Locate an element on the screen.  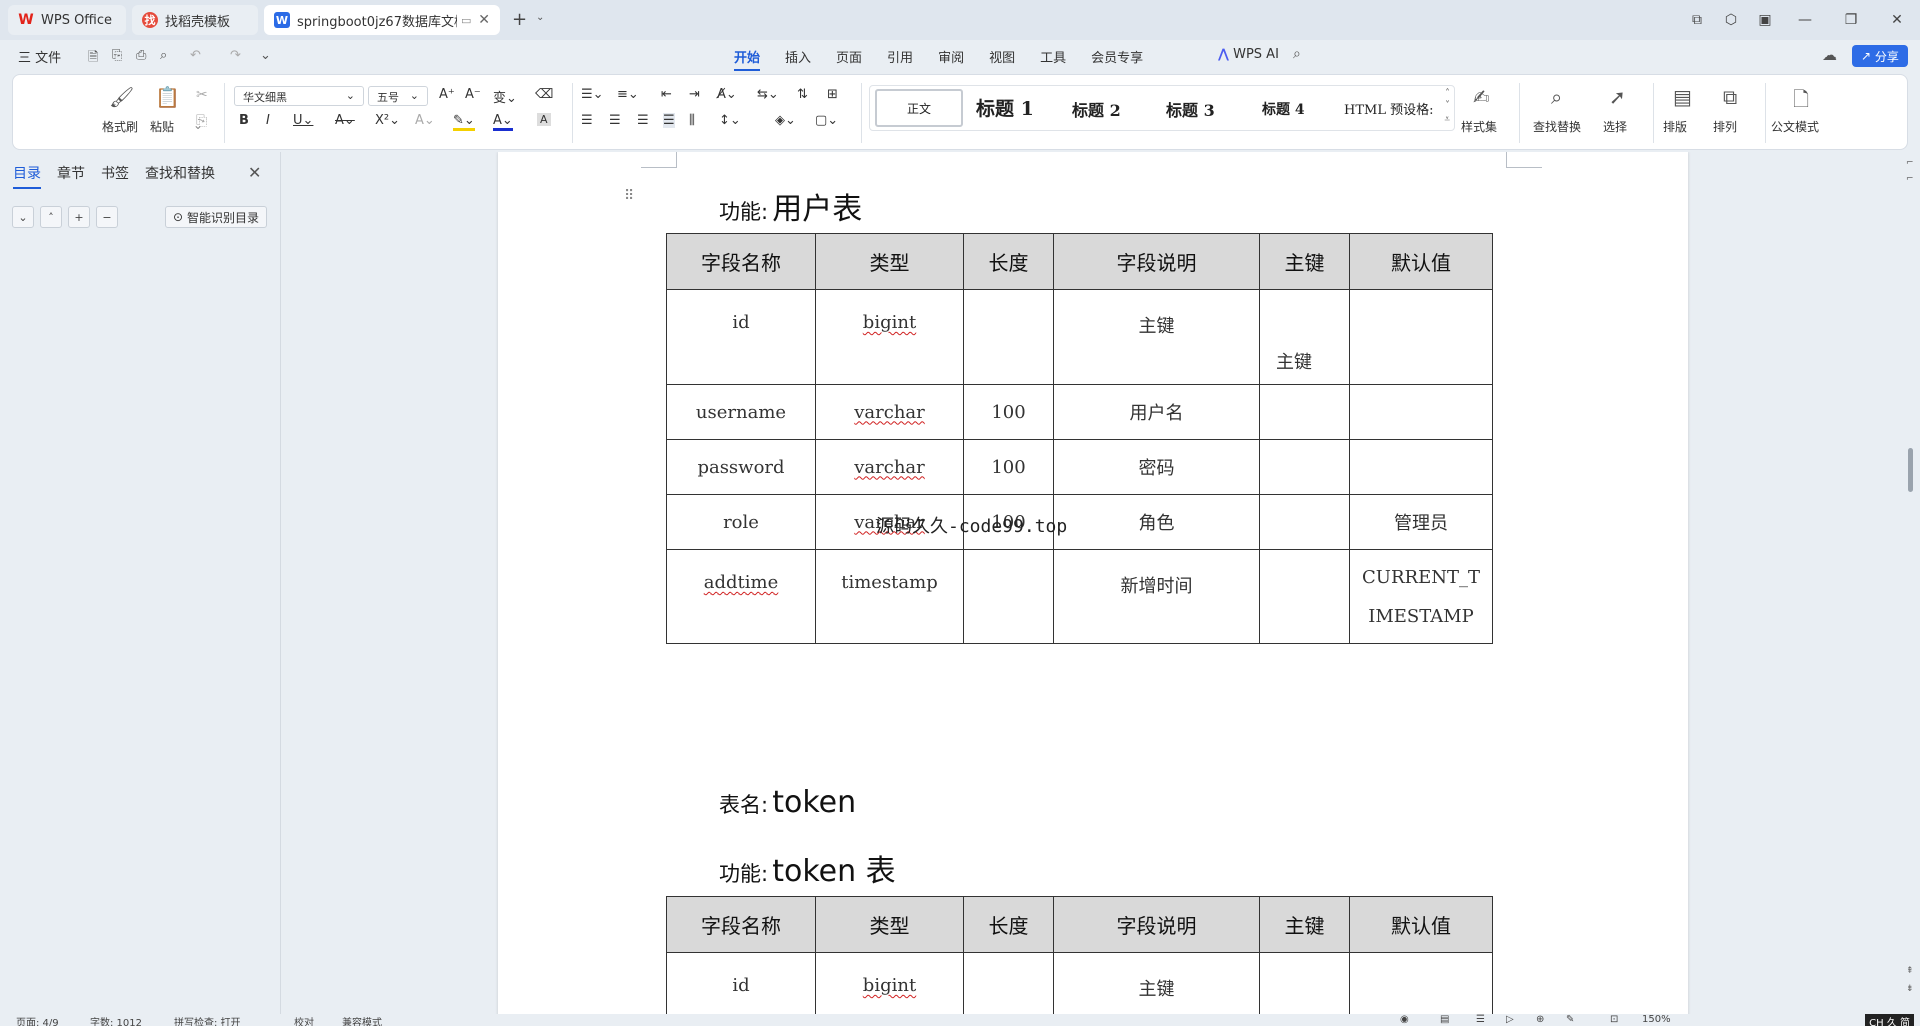
drag-handle-icon: ⠿ is located at coordinates (629, 196).